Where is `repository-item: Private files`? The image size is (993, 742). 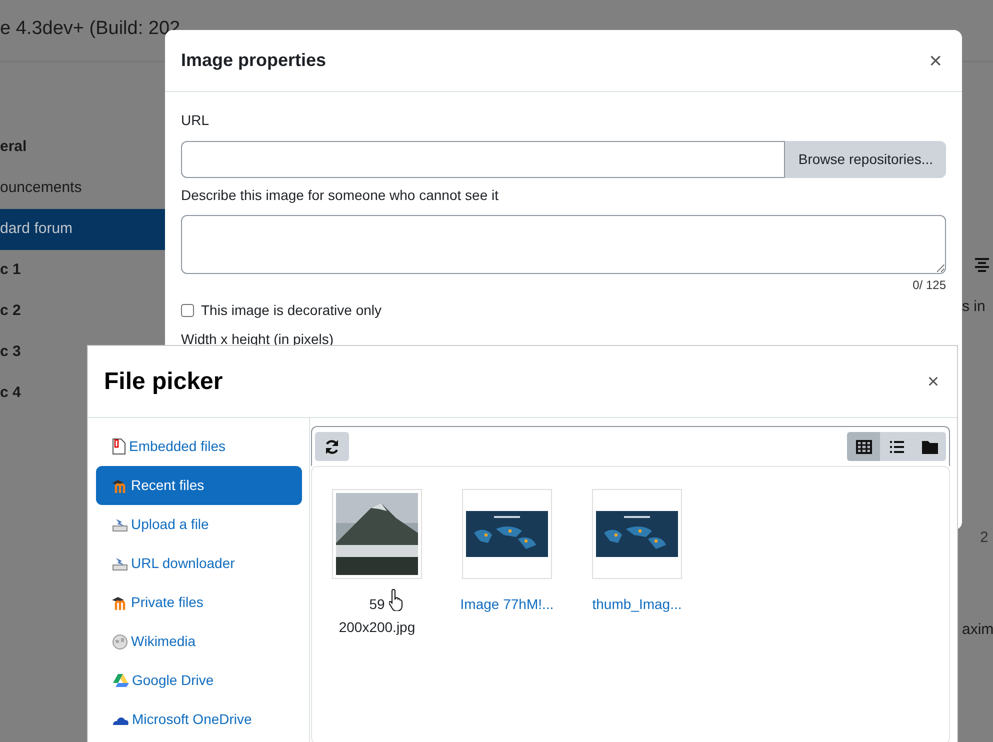 repository-item: Private files is located at coordinates (199, 602).